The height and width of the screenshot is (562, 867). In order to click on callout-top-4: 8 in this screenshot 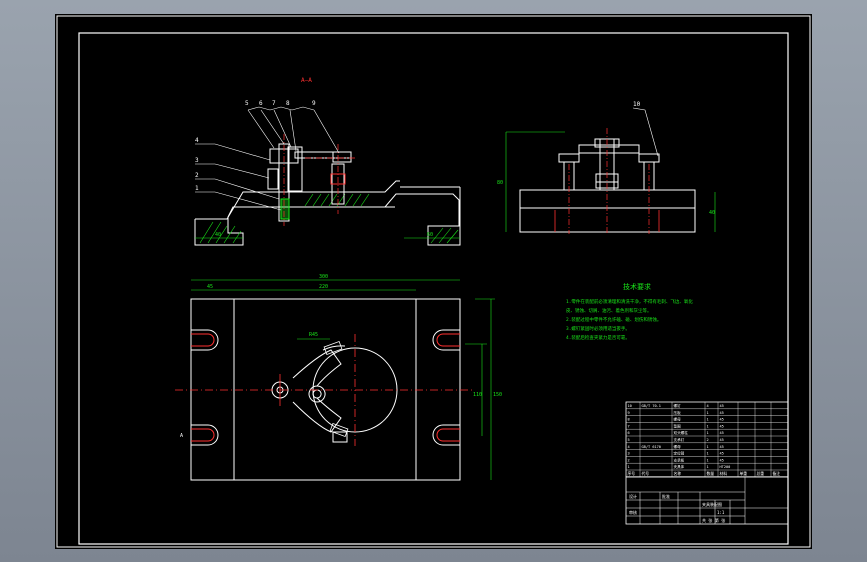, I will do `click(288, 103)`.